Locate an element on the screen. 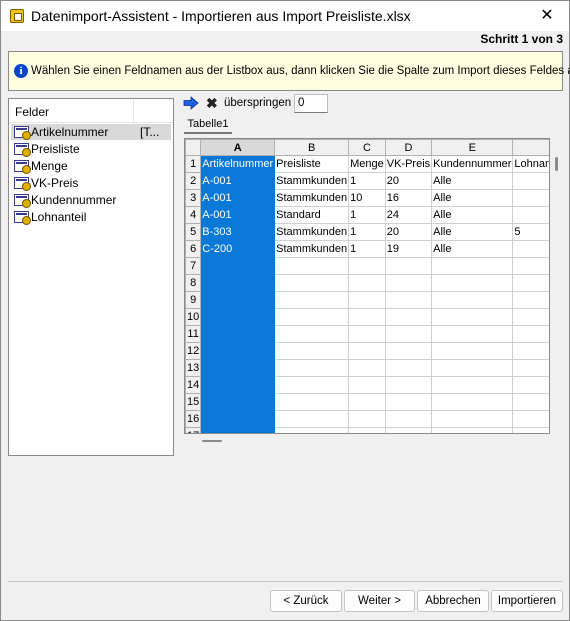  column-divider is located at coordinates (133, 111).